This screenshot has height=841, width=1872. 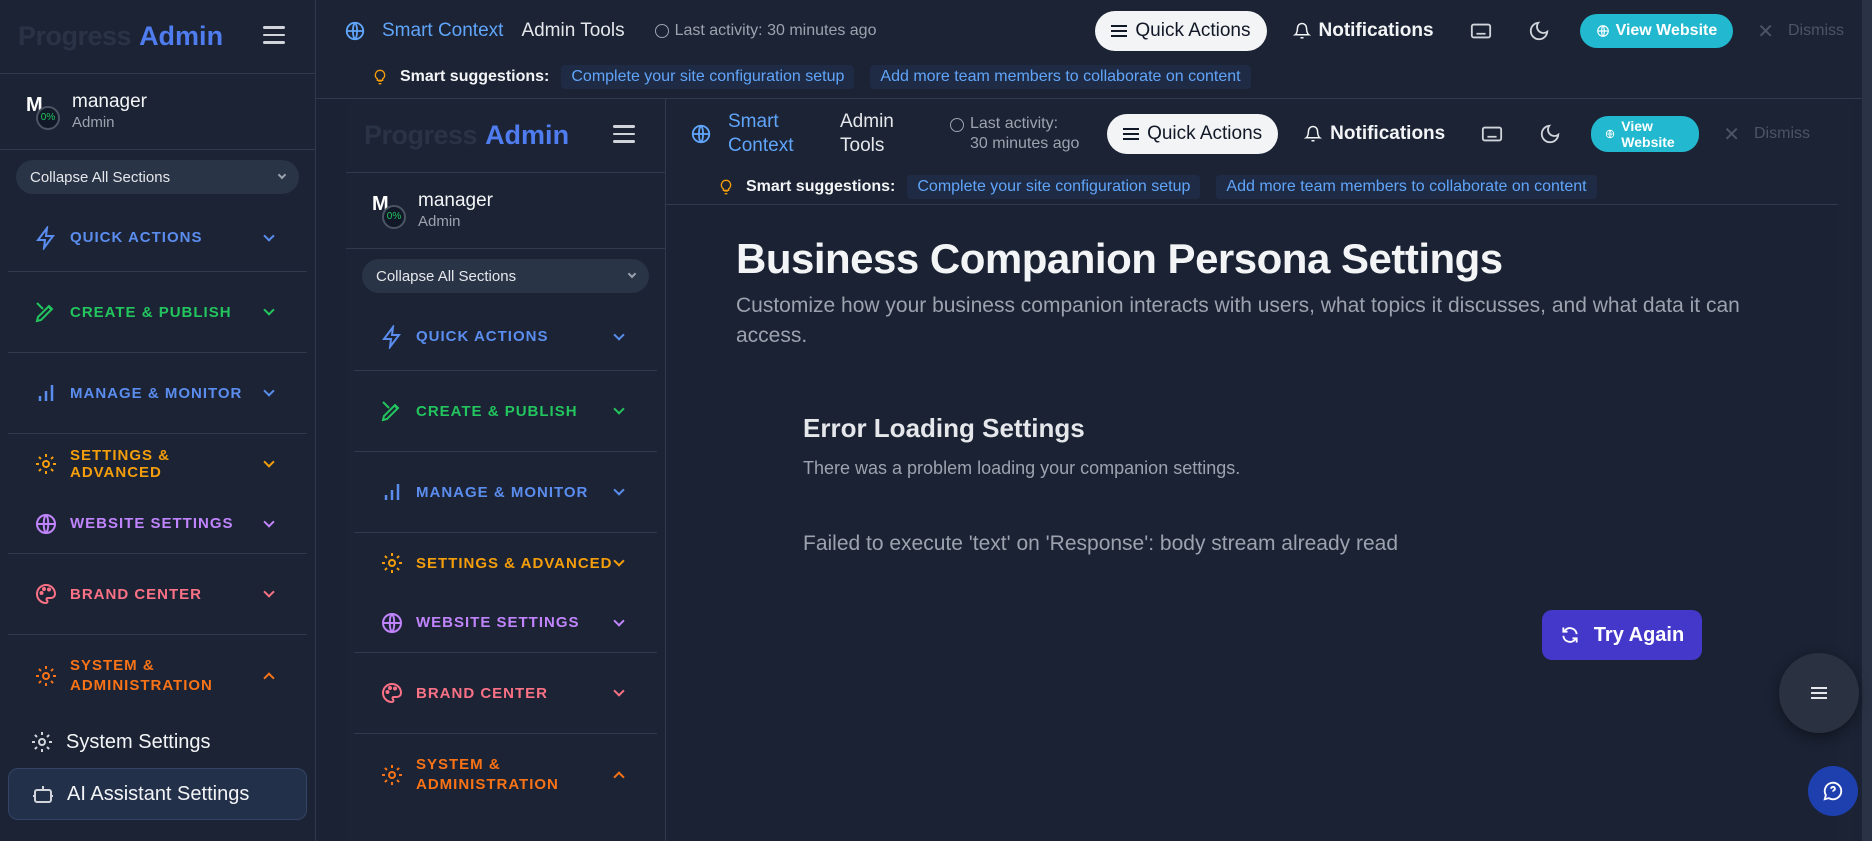 I want to click on inner-scrollbar, so click(x=1846, y=470).